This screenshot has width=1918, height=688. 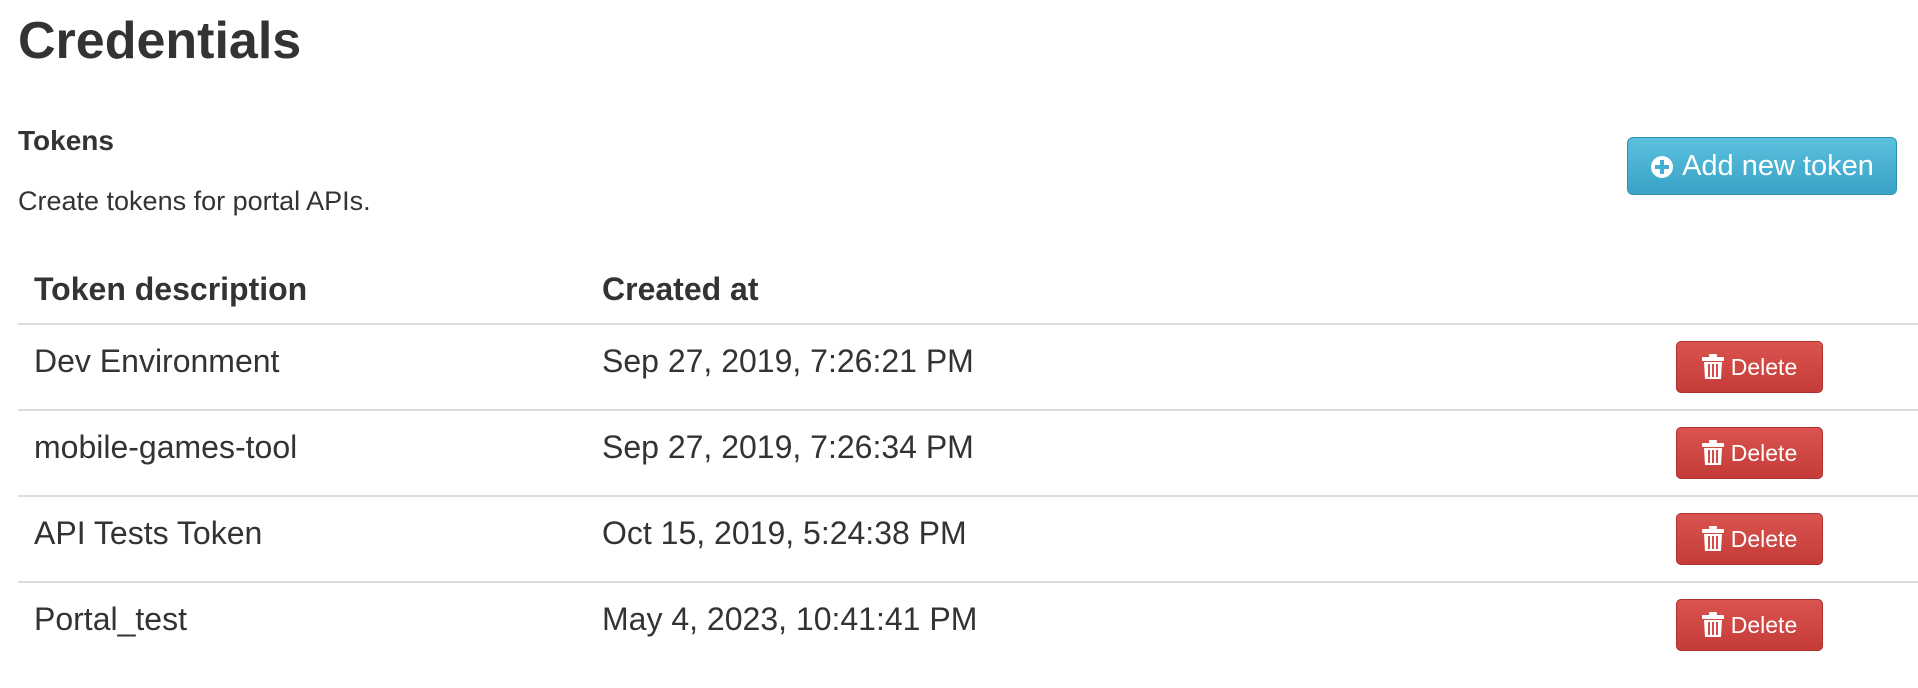 I want to click on table-row: Dev Environment Sep 27, 2019, 7:26:21 PM, so click(x=968, y=367).